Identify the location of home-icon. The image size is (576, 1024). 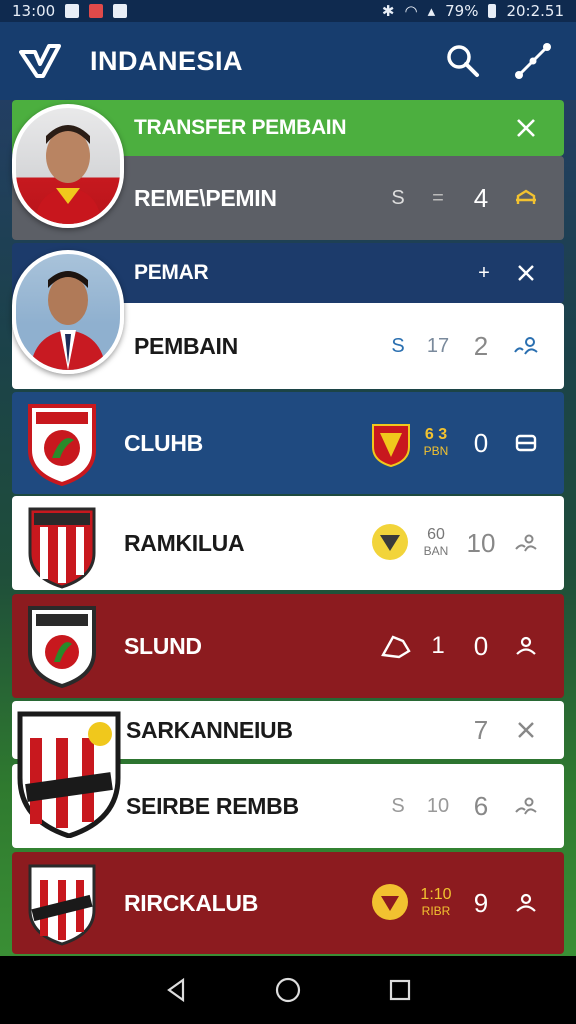
(288, 990).